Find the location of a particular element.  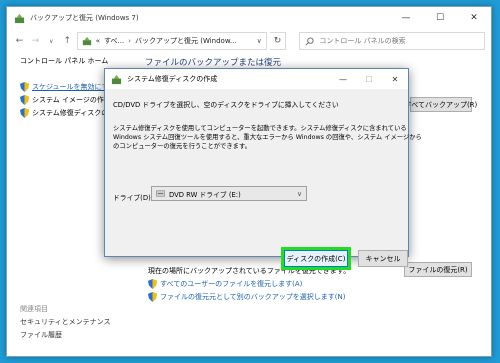

security-maintenance-link: セキュリティとメンテナンス is located at coordinates (65, 323).